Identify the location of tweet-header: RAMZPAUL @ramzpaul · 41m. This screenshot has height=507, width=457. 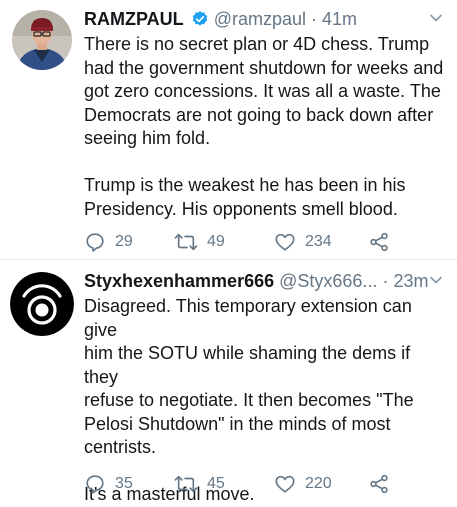
(266, 19).